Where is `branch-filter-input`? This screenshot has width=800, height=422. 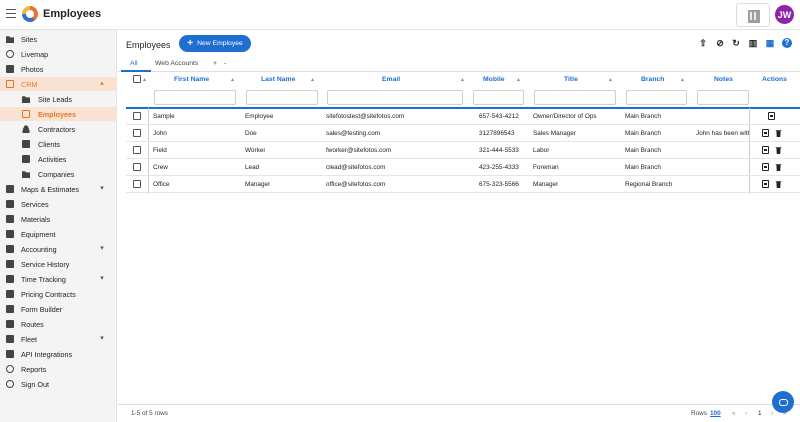 branch-filter-input is located at coordinates (656, 97).